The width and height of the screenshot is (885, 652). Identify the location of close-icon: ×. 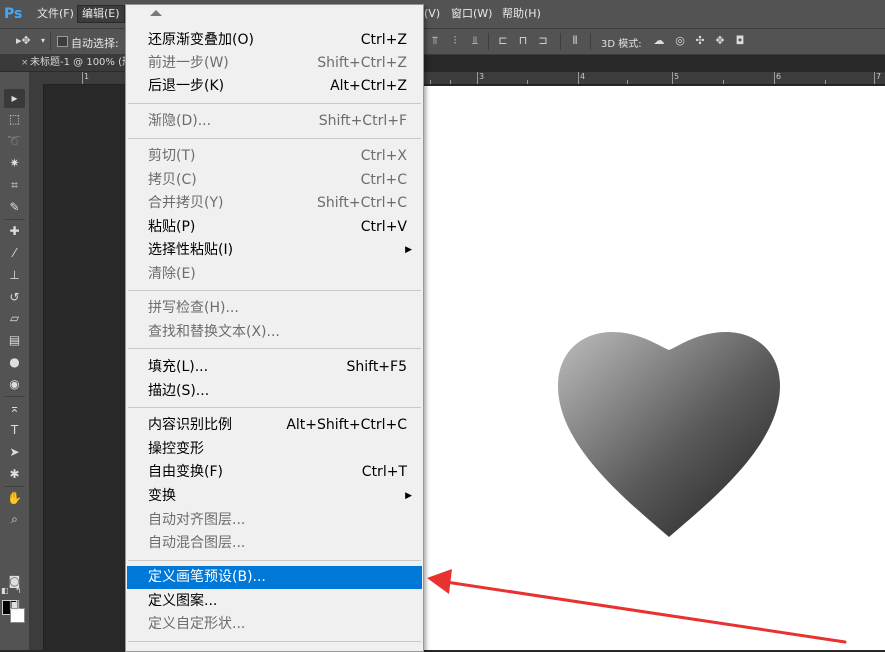
(25, 63).